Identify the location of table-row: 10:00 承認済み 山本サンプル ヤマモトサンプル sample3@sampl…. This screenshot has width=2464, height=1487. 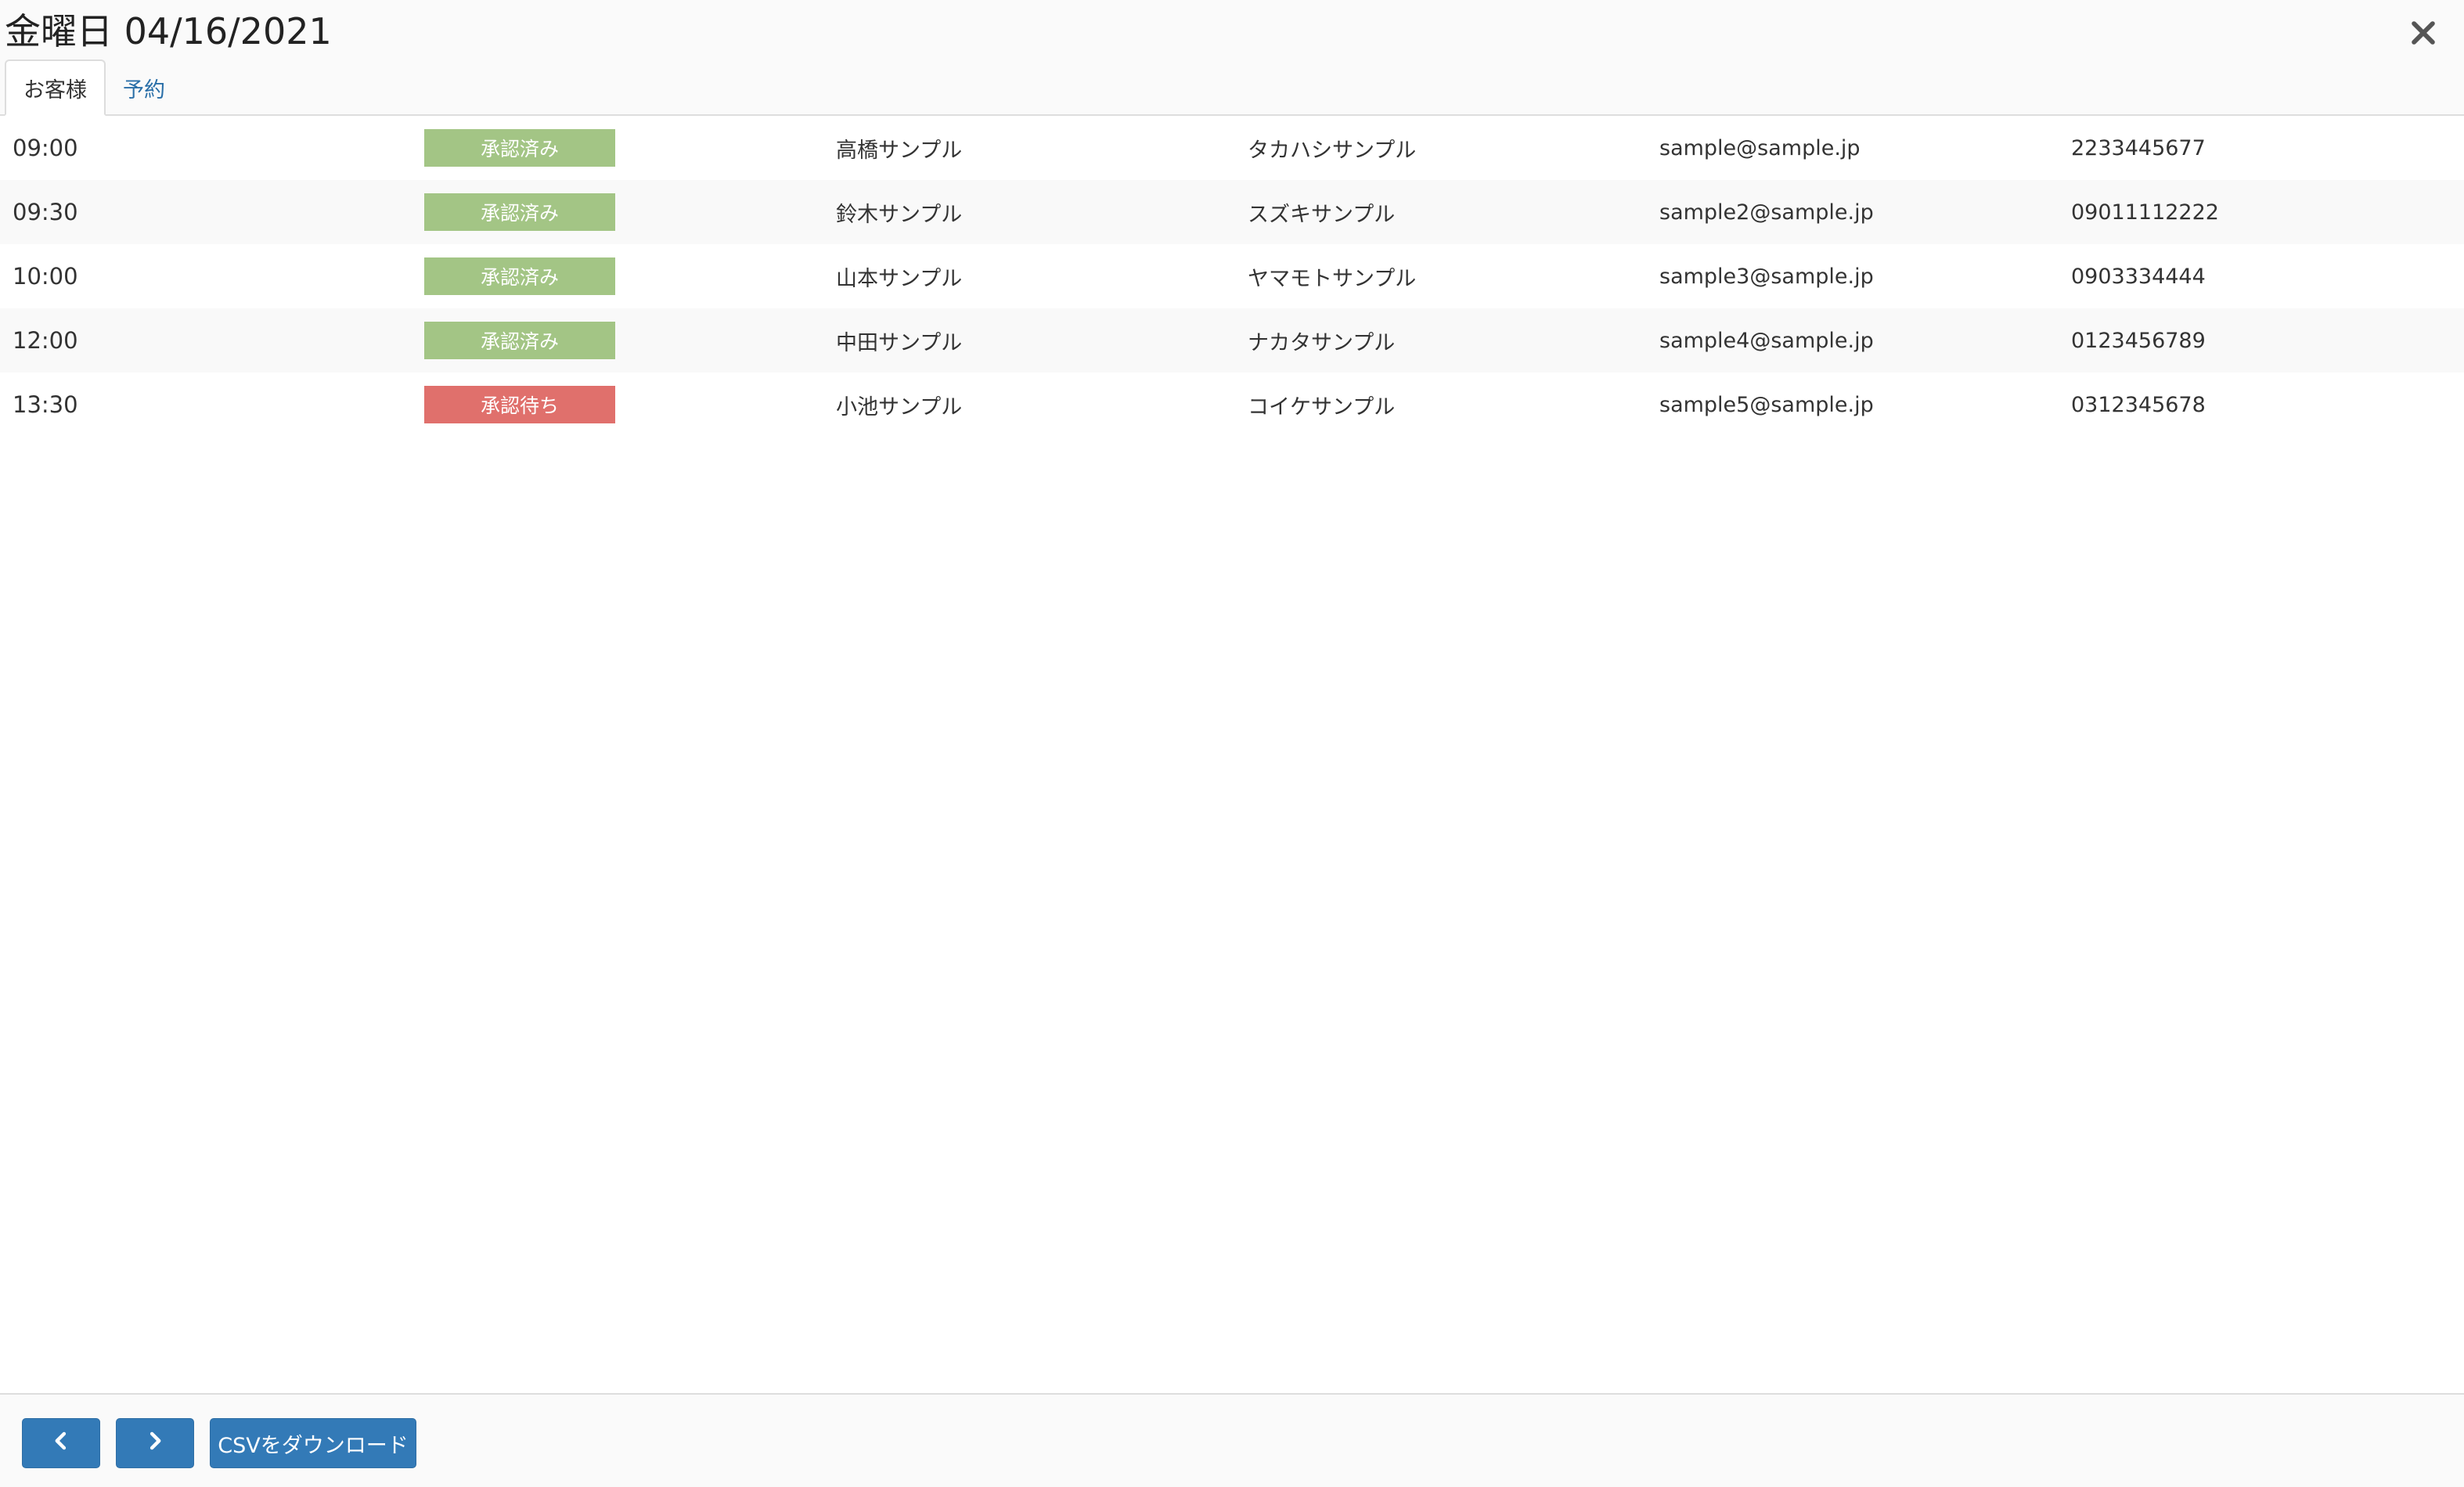
(1232, 276).